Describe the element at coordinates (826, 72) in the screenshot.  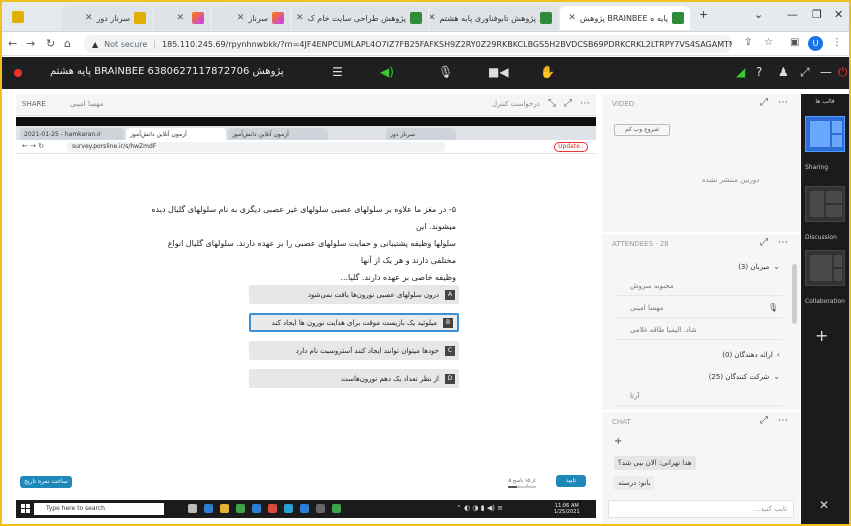
I see `minimize-app-icon: —` at that location.